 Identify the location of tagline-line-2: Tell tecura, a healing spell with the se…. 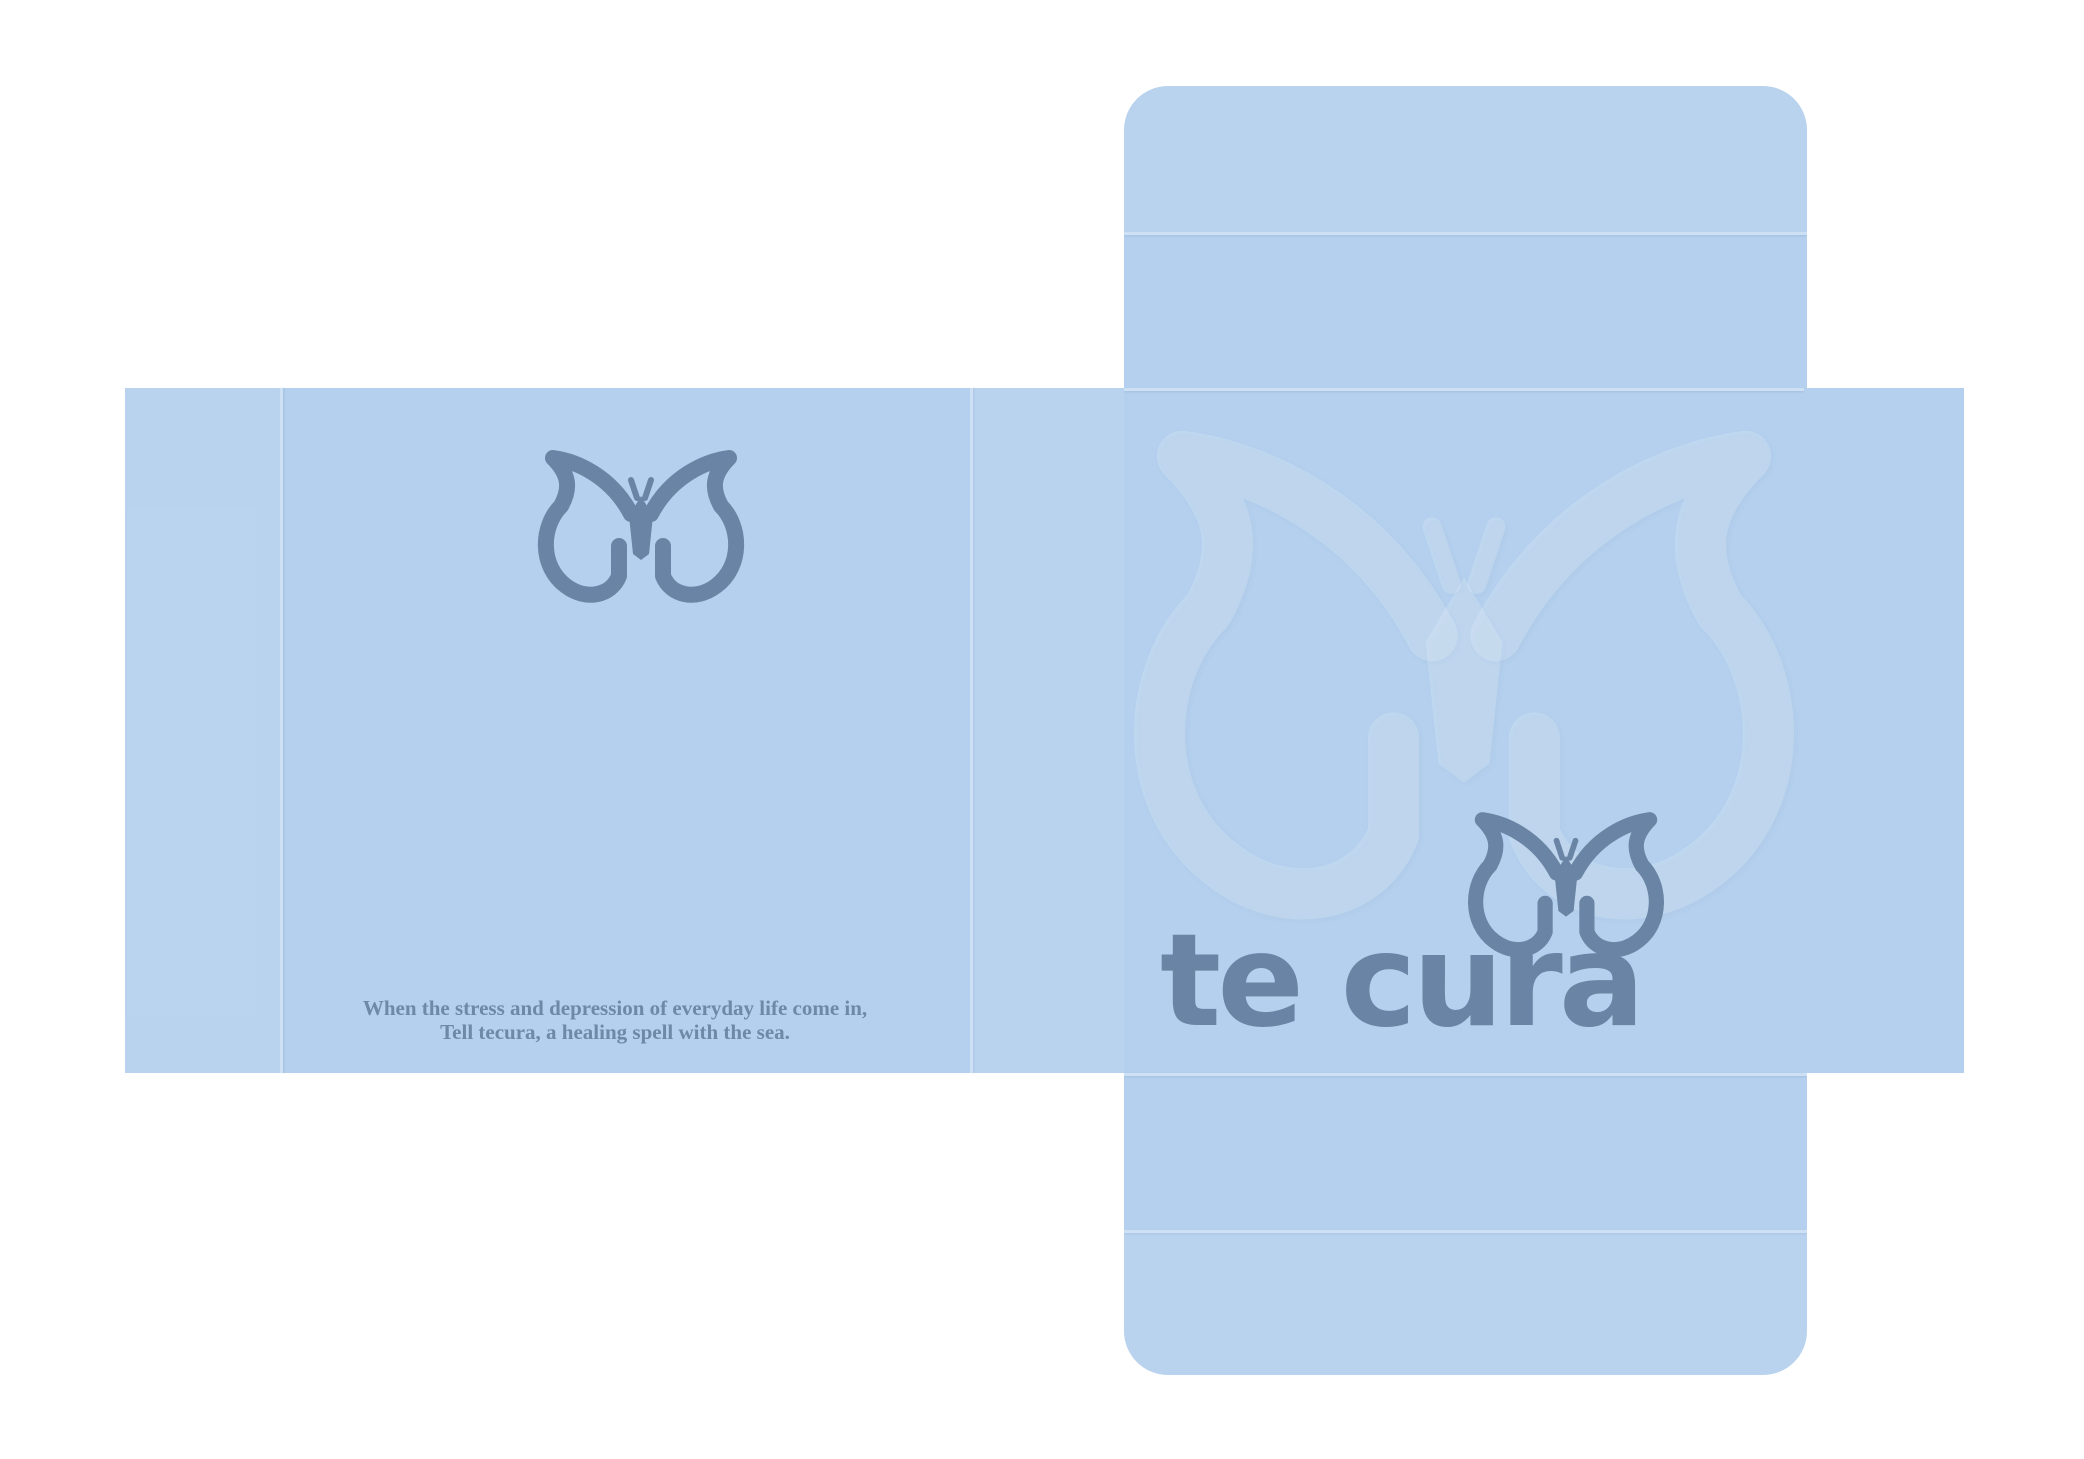
(615, 1032).